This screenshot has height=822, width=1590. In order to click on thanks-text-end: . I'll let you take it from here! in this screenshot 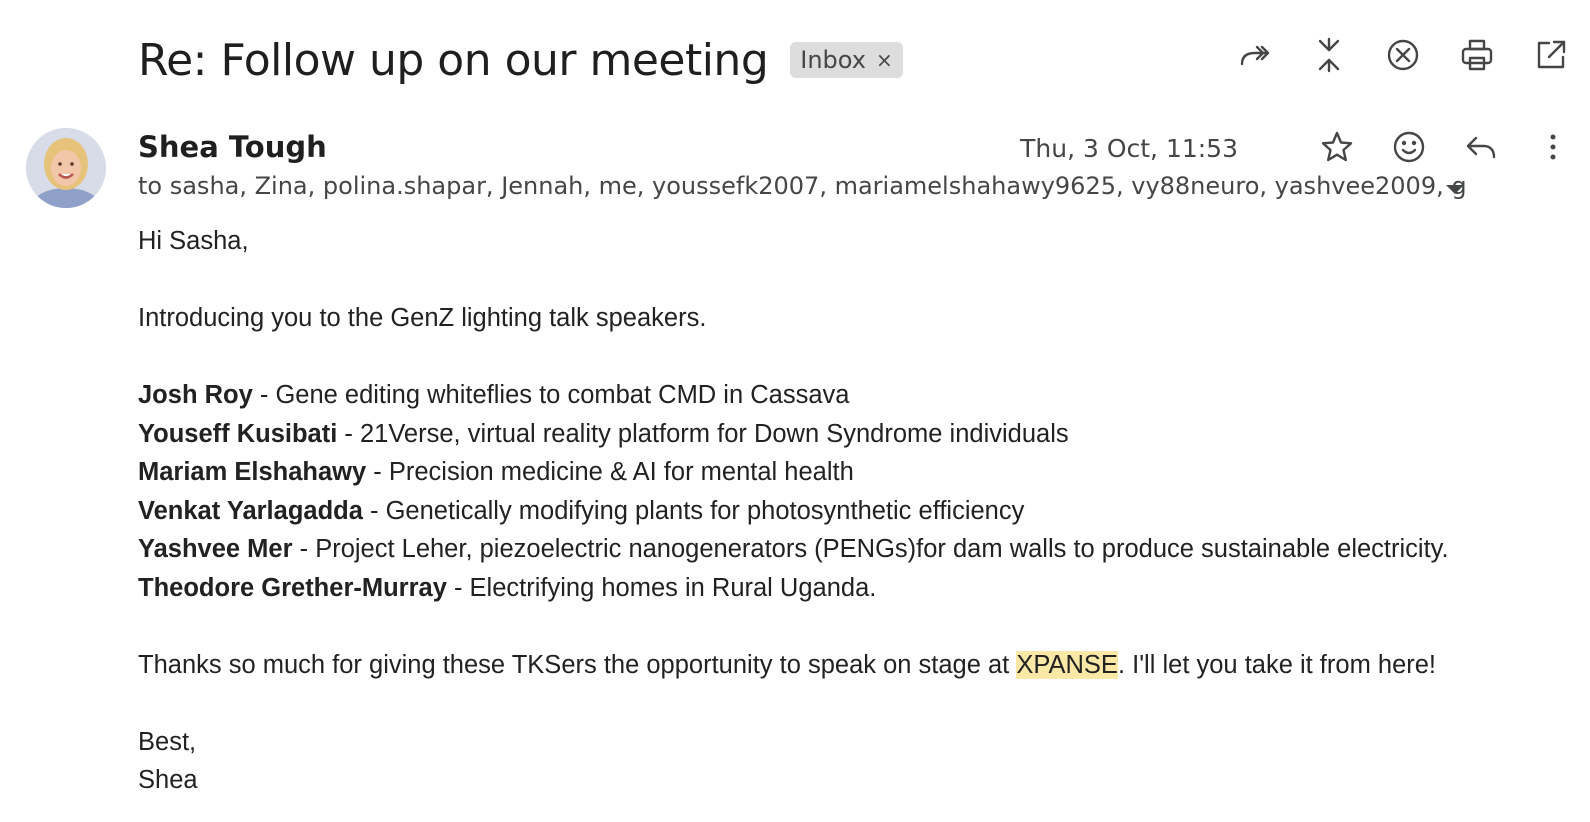, I will do `click(1277, 664)`.